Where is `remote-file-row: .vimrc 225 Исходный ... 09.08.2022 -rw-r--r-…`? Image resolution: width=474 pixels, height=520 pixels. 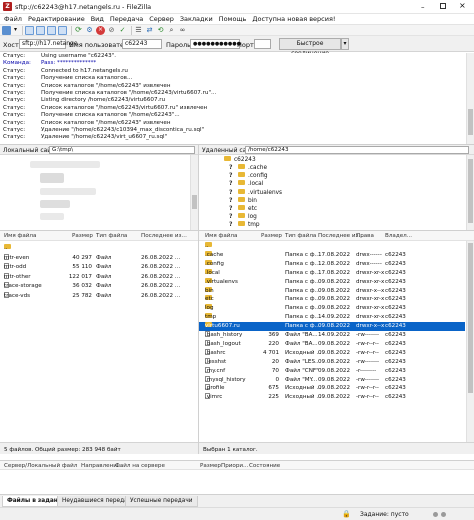 remote-file-row: .vimrc 225 Исходный ... 09.08.2022 -rw-r--r-… is located at coordinates (332, 397).